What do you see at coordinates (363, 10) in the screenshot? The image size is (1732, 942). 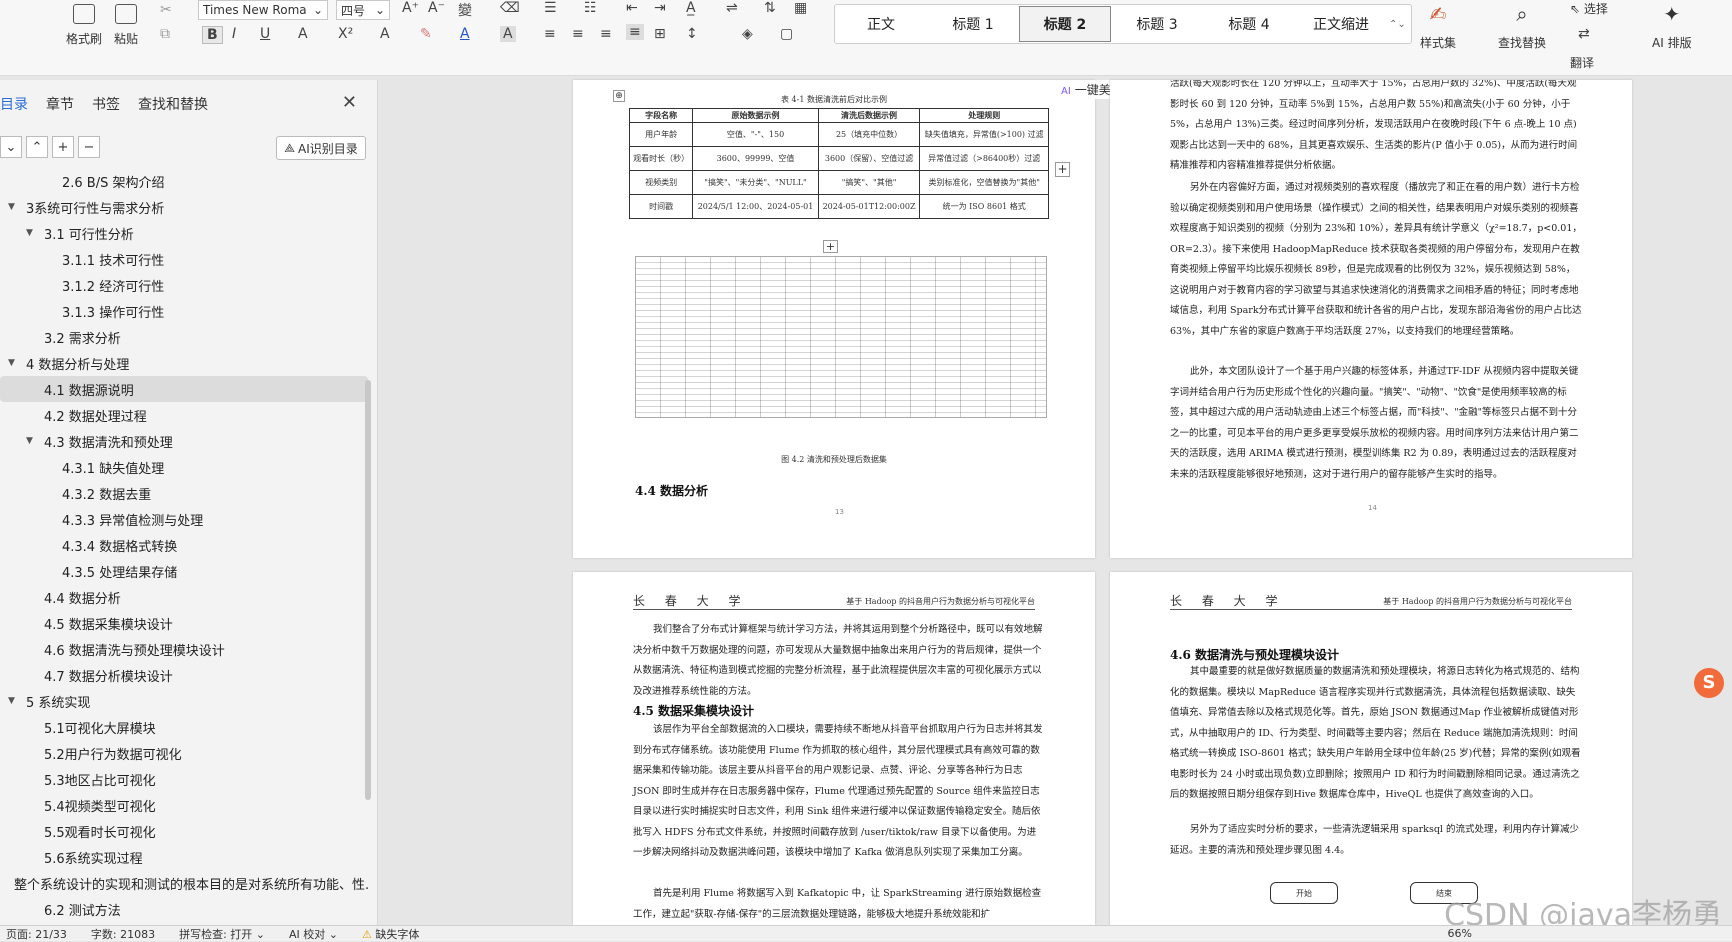 I see `font-size-select: 四号 ⌄` at bounding box center [363, 10].